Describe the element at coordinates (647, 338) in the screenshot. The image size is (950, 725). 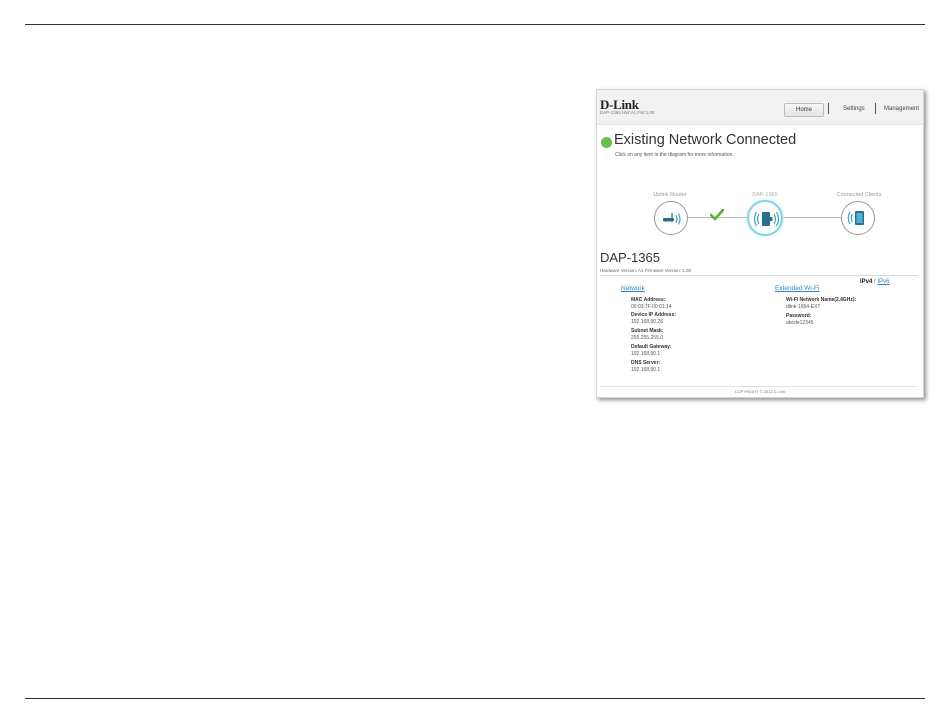
I see `subnet-mask-value: 255.255.255.0` at that location.